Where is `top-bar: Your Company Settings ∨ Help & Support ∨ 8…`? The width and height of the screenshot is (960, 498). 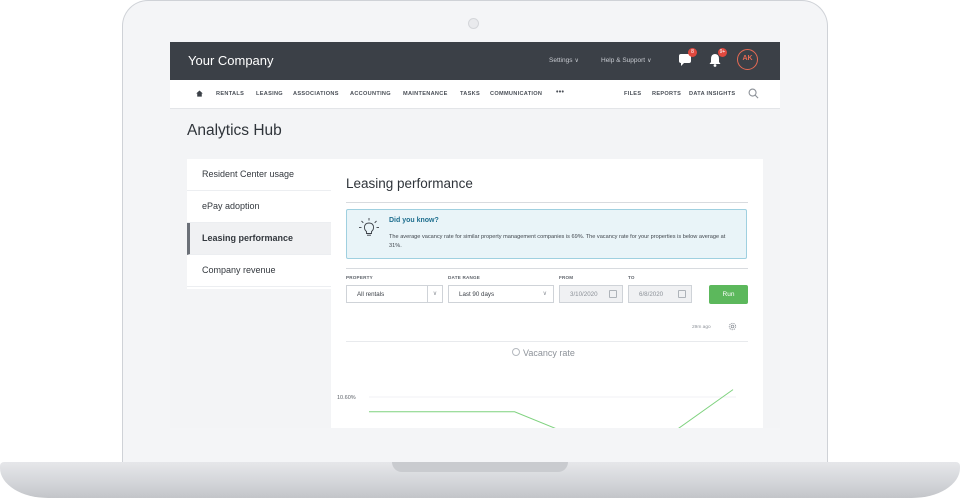
top-bar: Your Company Settings ∨ Help & Support ∨ 8… is located at coordinates (475, 61).